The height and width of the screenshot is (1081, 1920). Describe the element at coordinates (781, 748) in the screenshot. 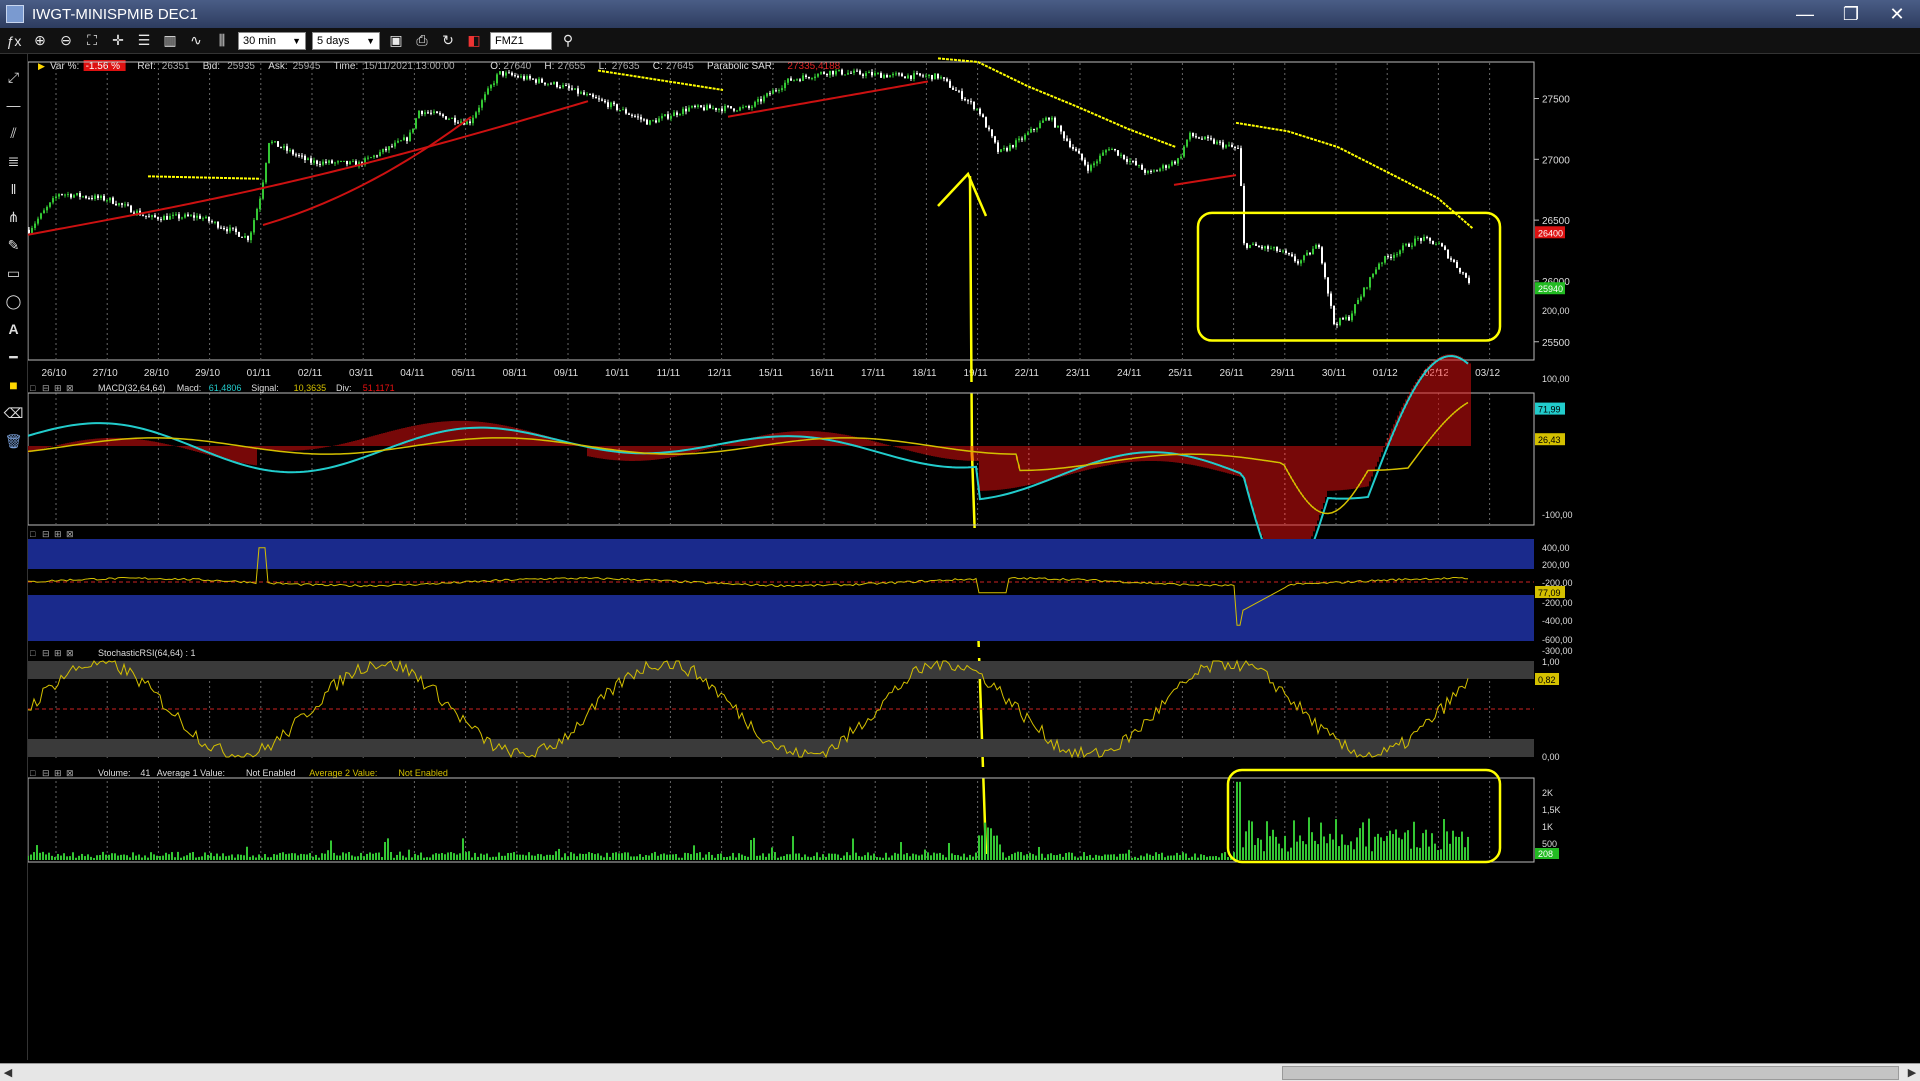

I see `stoch-oversold-band` at that location.